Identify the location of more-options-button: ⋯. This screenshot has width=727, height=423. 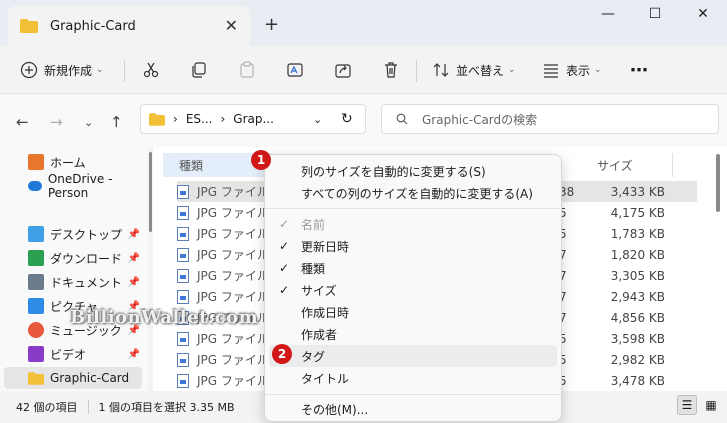
(639, 70).